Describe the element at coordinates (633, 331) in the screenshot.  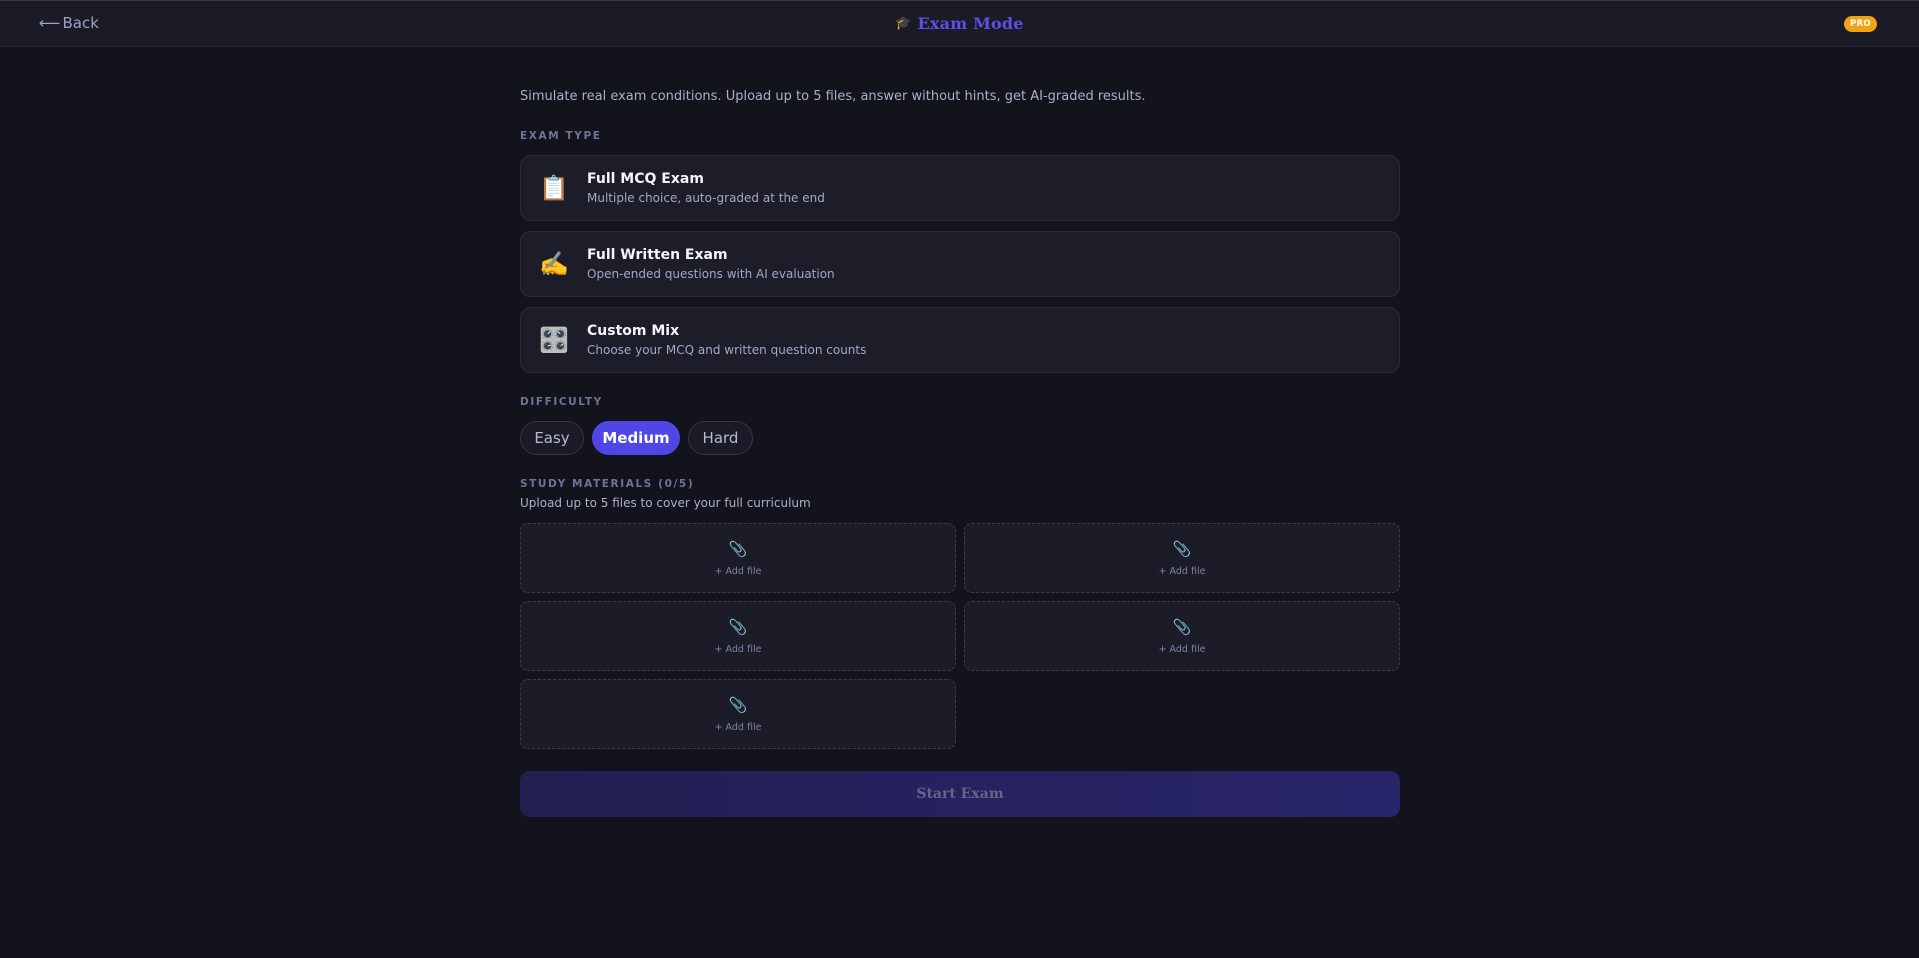
I see `exam-type-title: Custom Mix` at that location.